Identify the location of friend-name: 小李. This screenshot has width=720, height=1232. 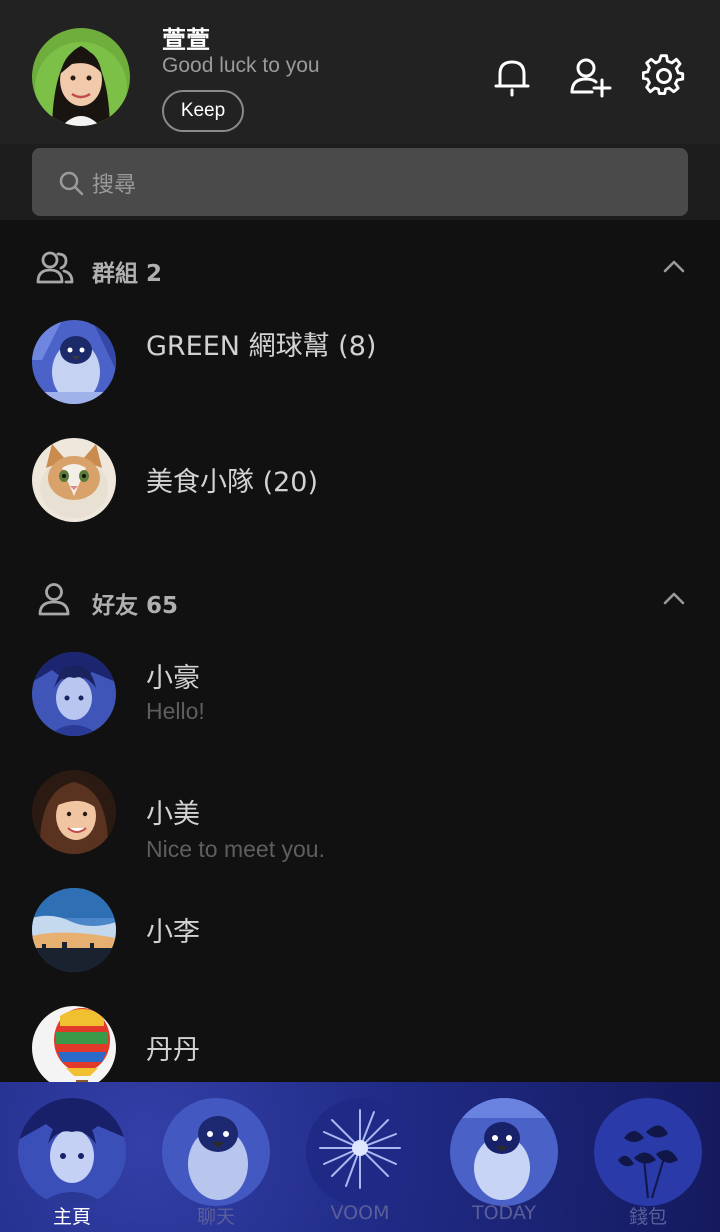
(173, 932).